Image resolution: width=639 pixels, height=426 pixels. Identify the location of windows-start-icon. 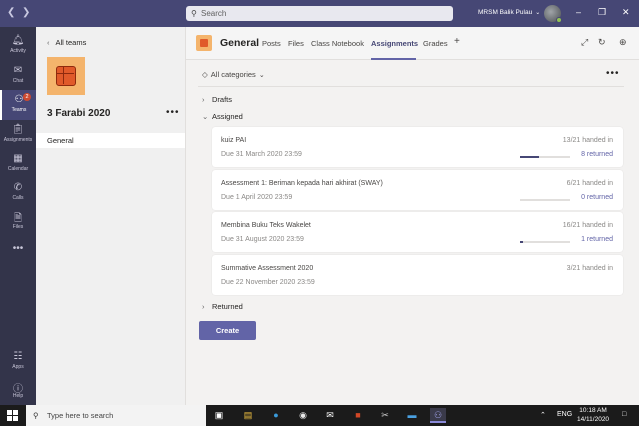
(12, 415).